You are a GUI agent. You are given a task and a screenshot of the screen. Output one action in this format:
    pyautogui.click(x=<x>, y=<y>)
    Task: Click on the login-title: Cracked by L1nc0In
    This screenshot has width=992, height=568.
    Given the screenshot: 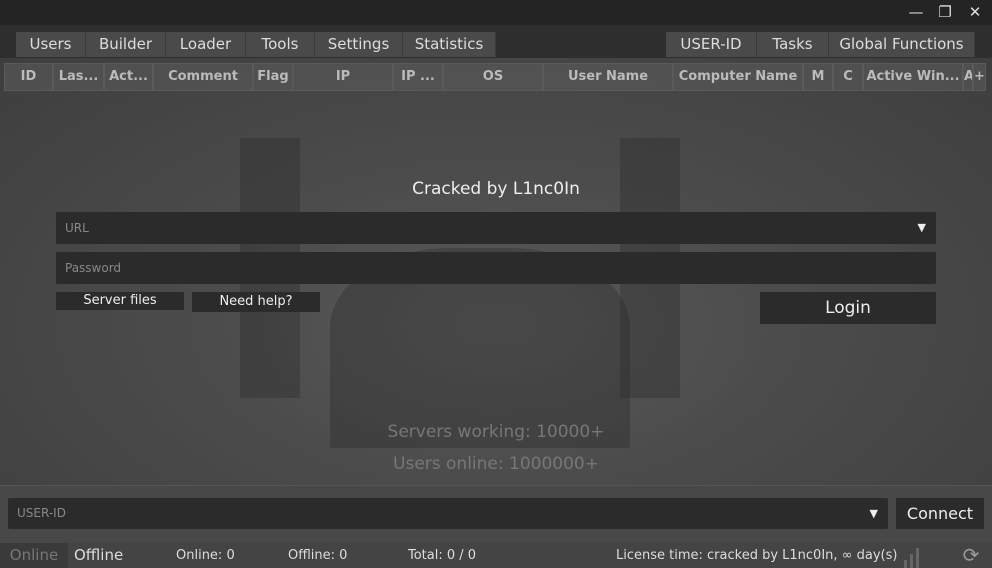 What is the action you would take?
    pyautogui.click(x=496, y=189)
    